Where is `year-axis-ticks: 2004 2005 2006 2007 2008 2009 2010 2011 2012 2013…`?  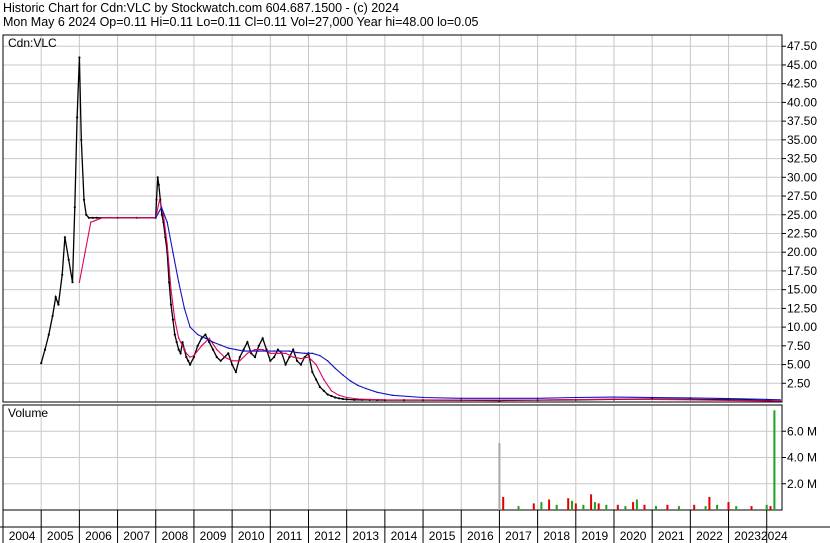
year-axis-ticks: 2004 2005 2006 2007 2008 2009 2010 2011 2012 2013… is located at coordinates (415, 526).